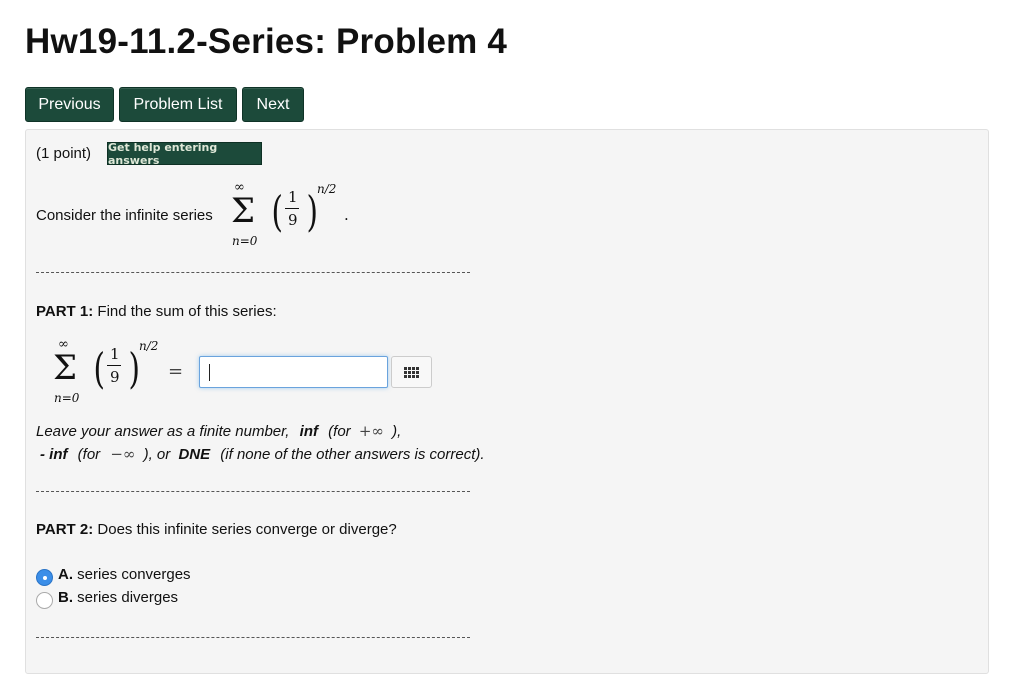 Image resolution: width=1024 pixels, height=699 pixels. I want to click on part1-heading: PART 1: Find the sum of this series:, so click(156, 311).